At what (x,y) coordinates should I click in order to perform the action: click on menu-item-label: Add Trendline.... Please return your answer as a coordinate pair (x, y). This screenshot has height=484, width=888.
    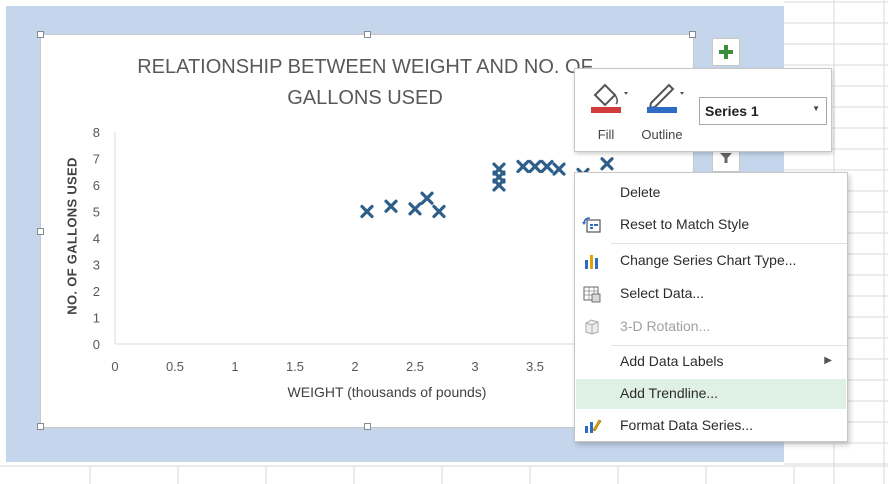
    Looking at the image, I should click on (669, 393).